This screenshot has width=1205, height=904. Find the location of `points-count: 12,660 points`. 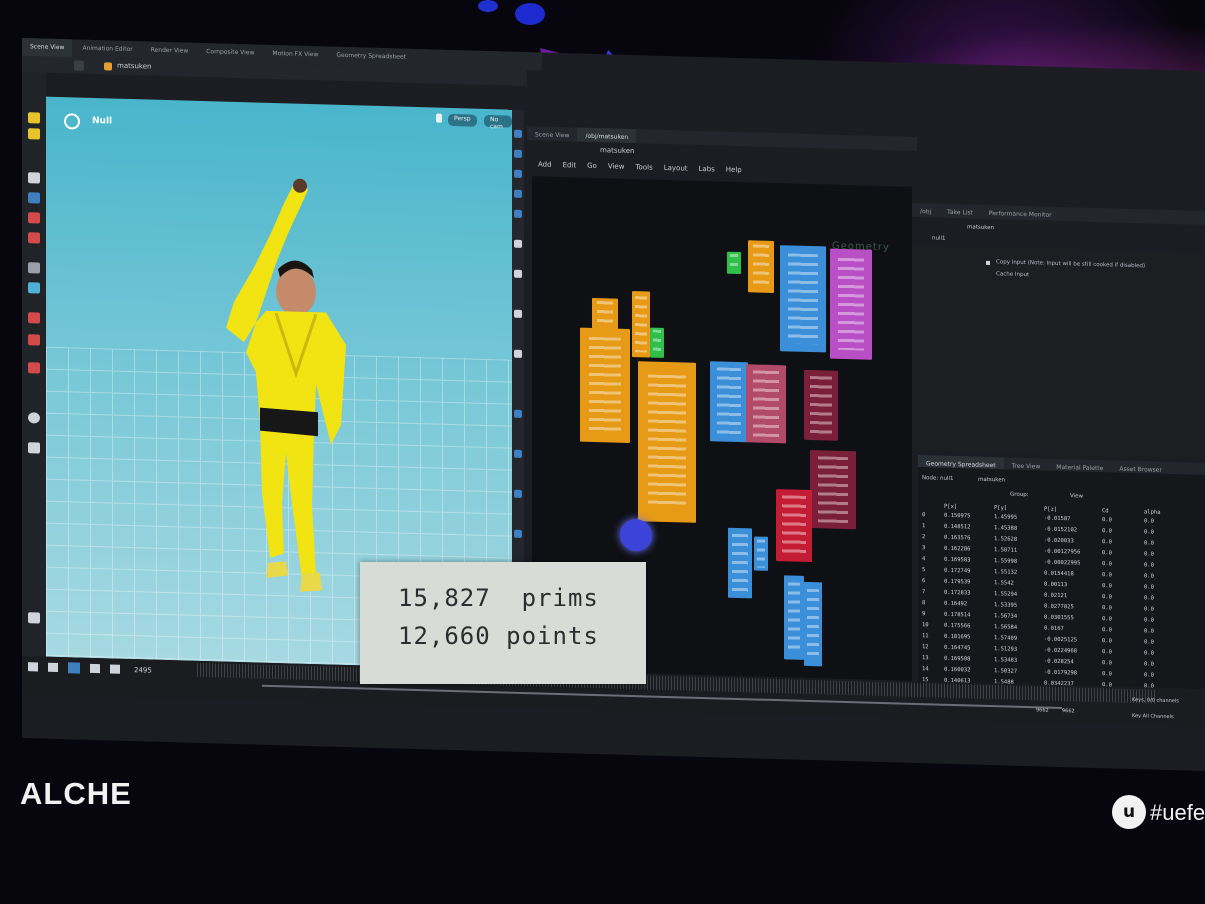

points-count: 12,660 points is located at coordinates (498, 636).